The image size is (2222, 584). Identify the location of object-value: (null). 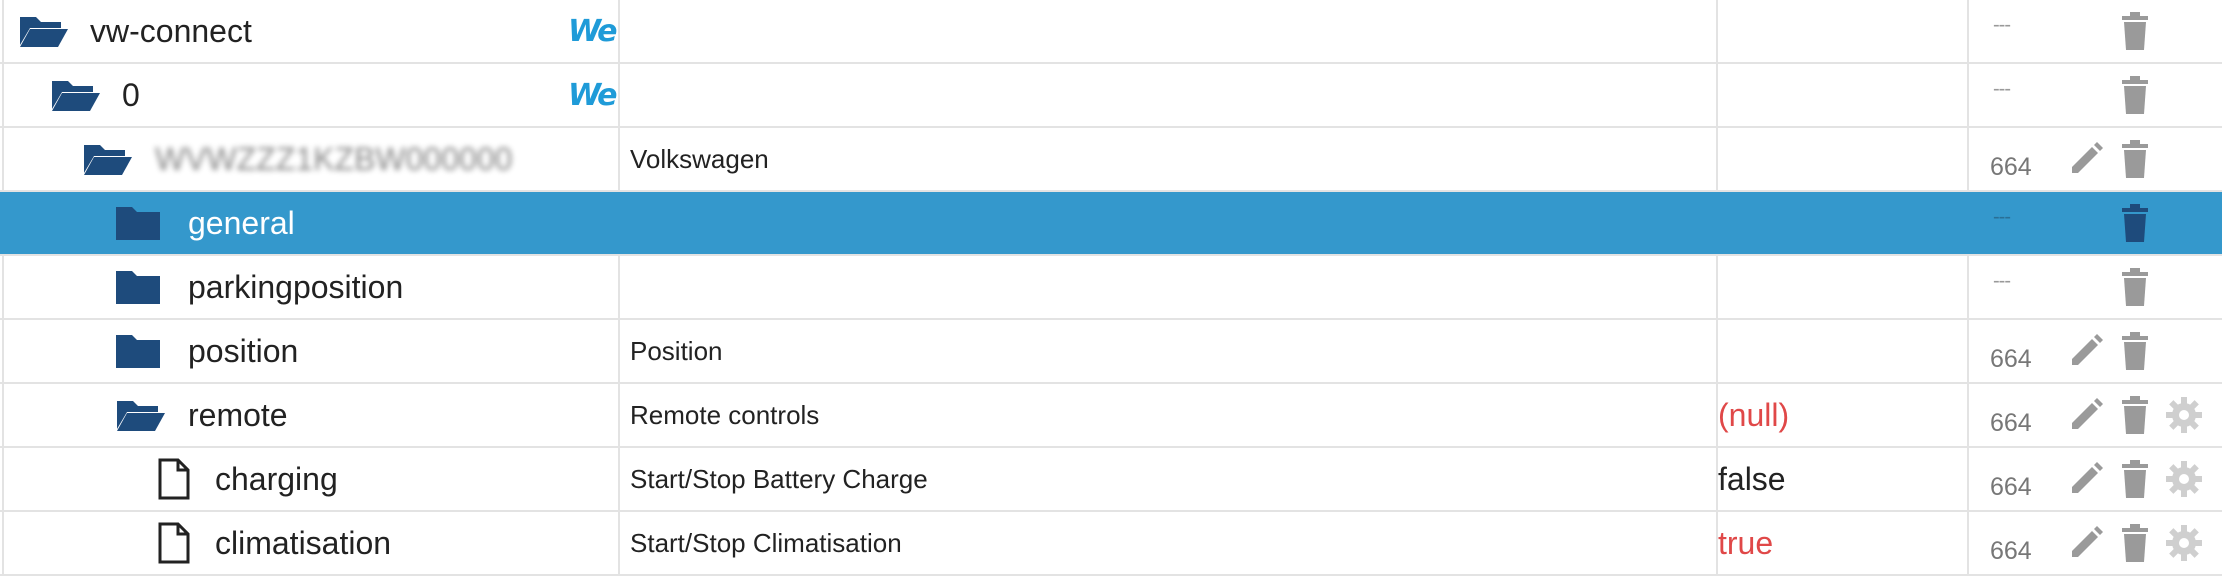
(1753, 415).